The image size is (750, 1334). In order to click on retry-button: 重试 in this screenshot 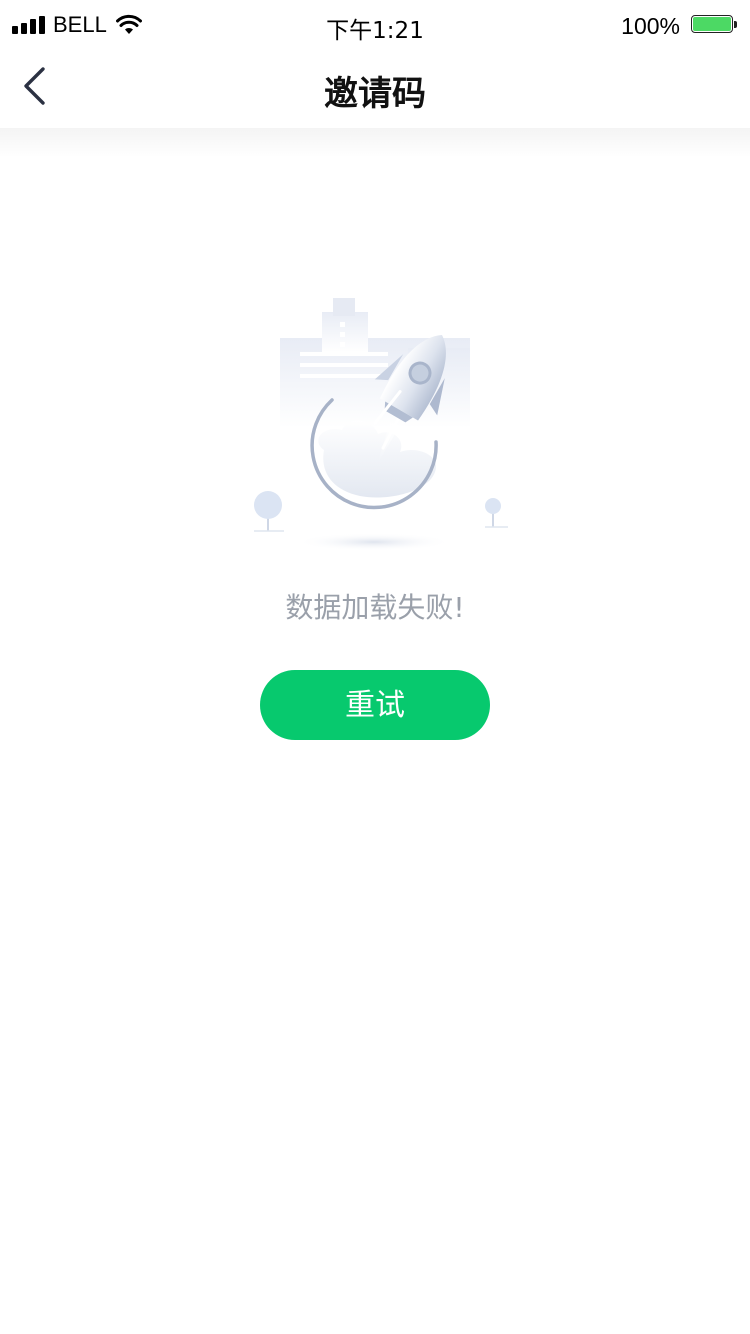, I will do `click(375, 705)`.